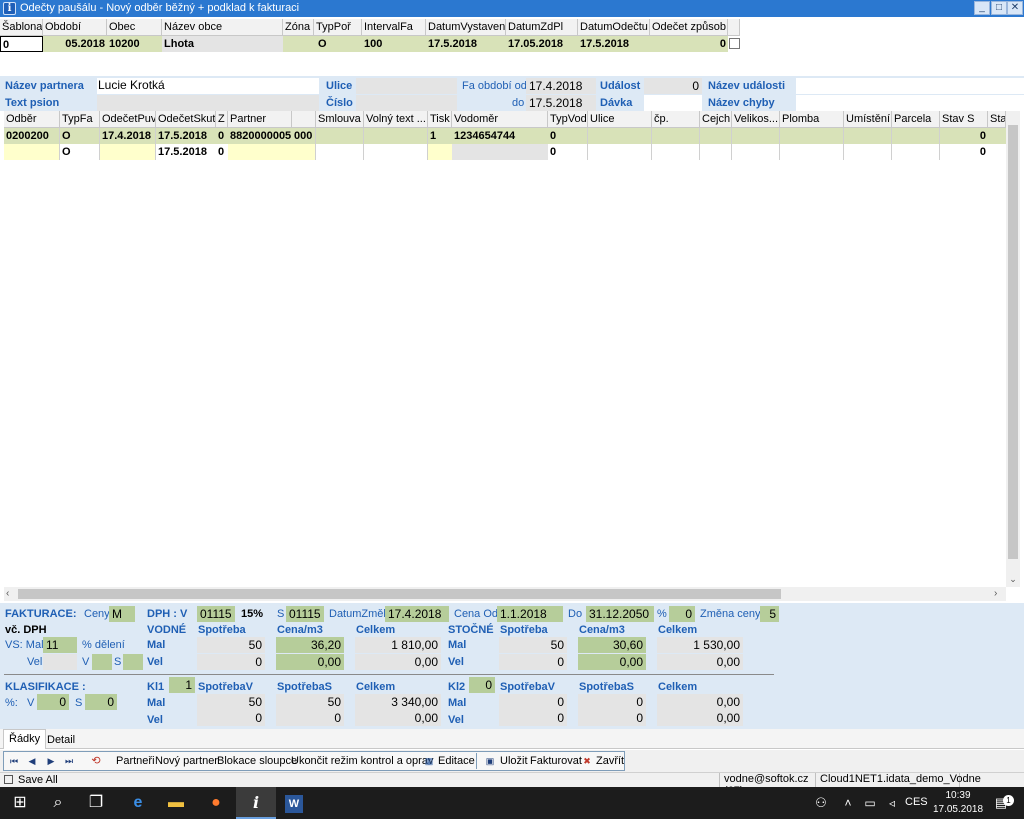  I want to click on firefox-icon: ●, so click(216, 803).